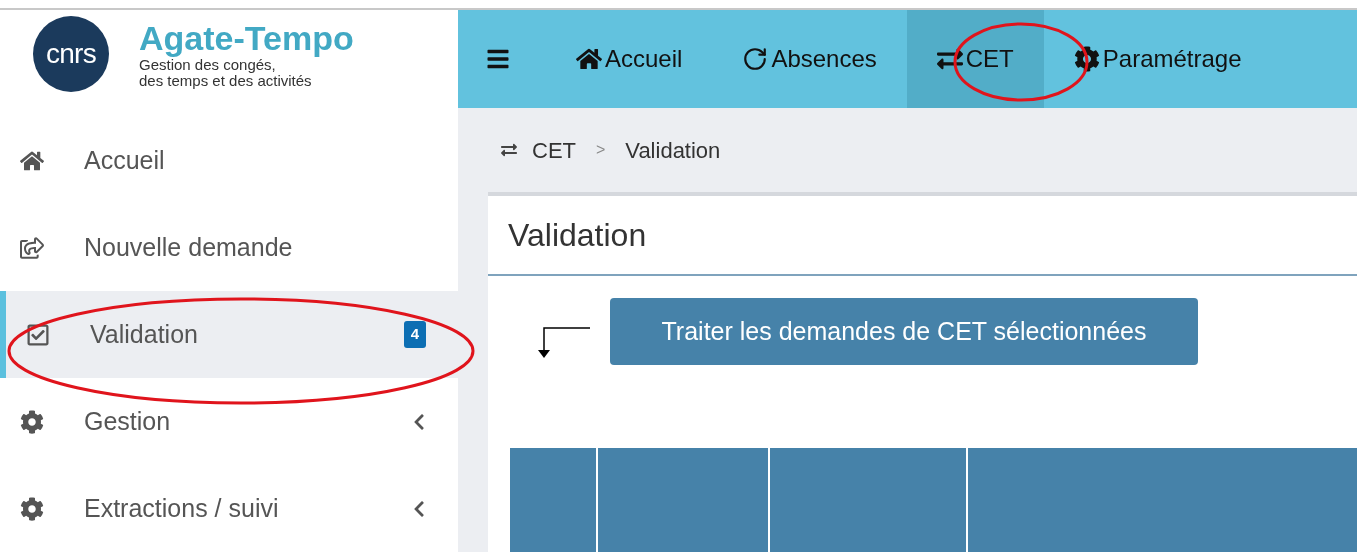 Image resolution: width=1357 pixels, height=552 pixels. I want to click on app-subtitle: Gestion des congés,, so click(207, 64).